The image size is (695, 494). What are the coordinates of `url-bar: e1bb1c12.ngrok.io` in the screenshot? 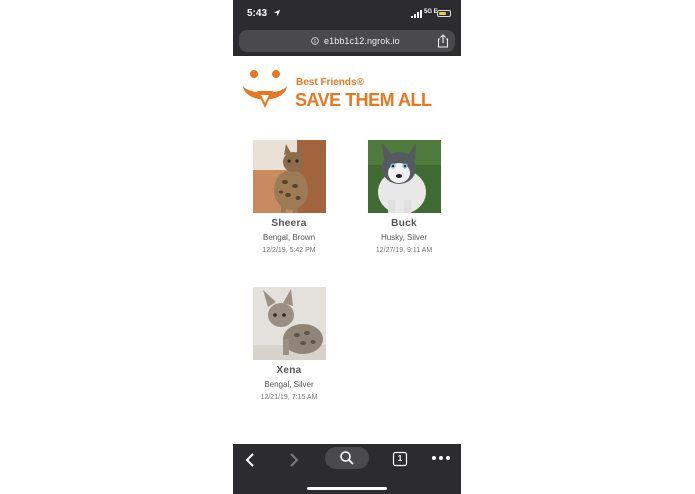 It's located at (347, 41).